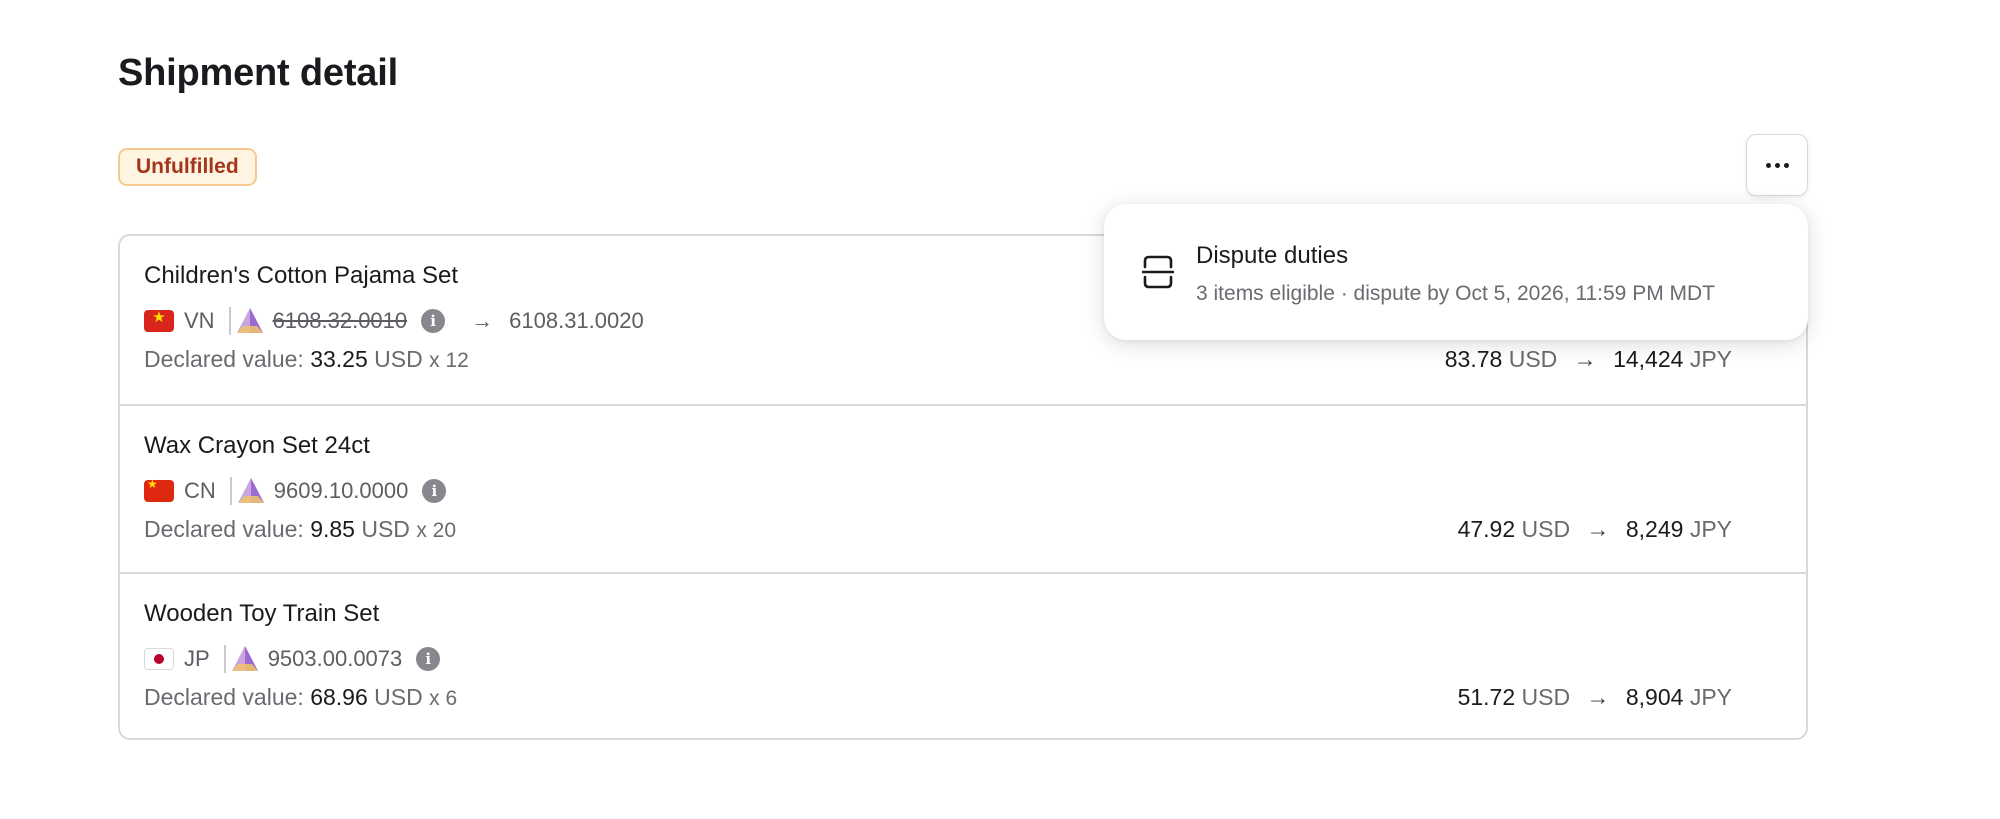 The height and width of the screenshot is (819, 2000). I want to click on item-meta: CN 9609.10.0000 i, so click(295, 491).